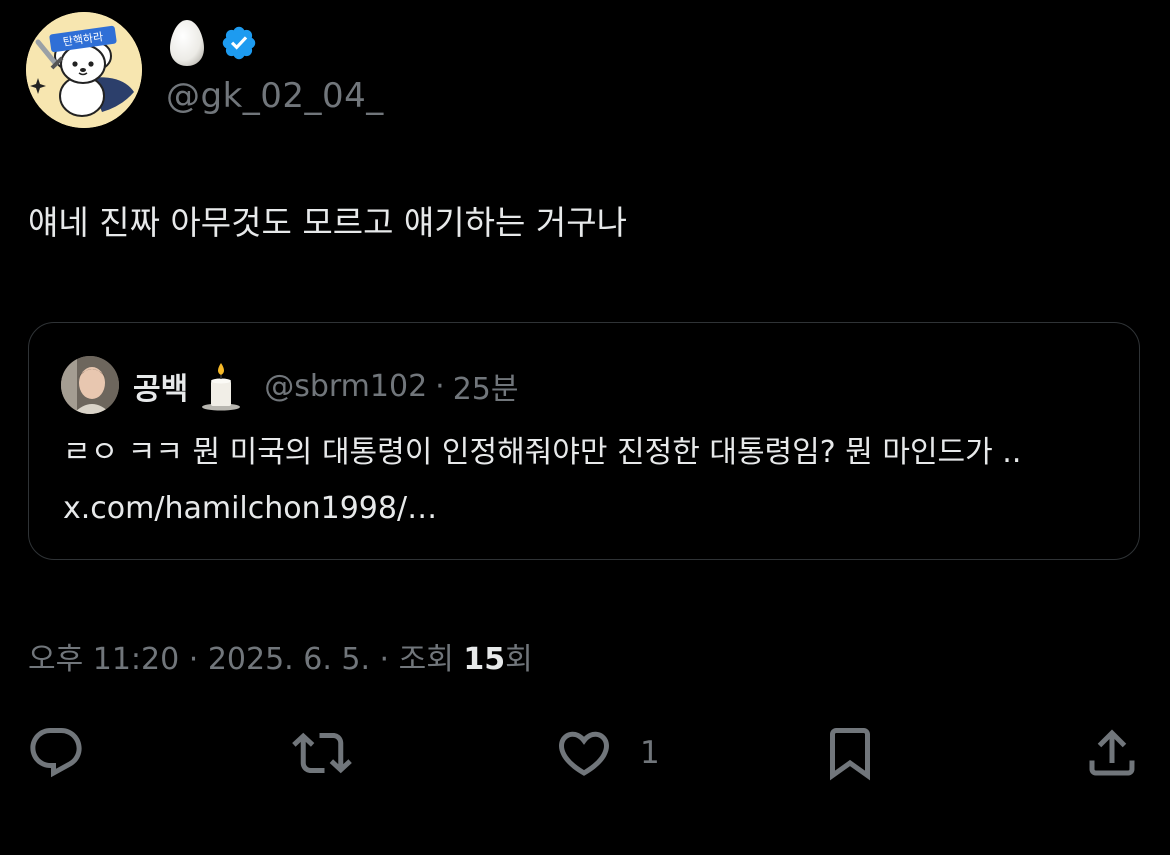 This screenshot has height=855, width=1170. I want to click on verified-badge-icon, so click(239, 43).